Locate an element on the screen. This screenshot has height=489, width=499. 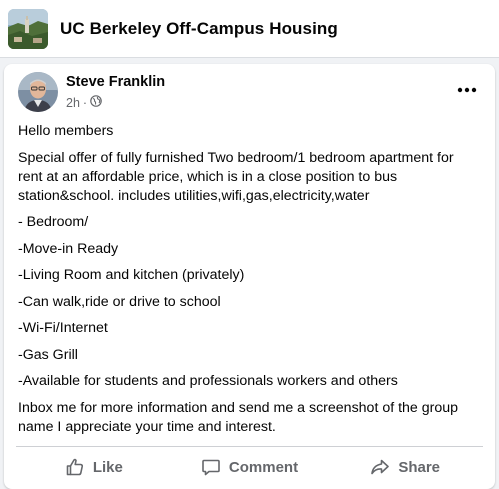
post-line: -Move-in Ready is located at coordinates (68, 248).